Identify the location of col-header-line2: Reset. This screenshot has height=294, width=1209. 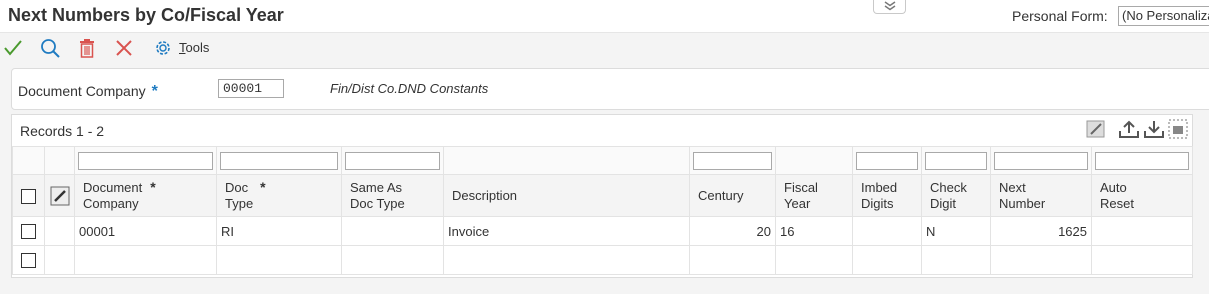
(1117, 203).